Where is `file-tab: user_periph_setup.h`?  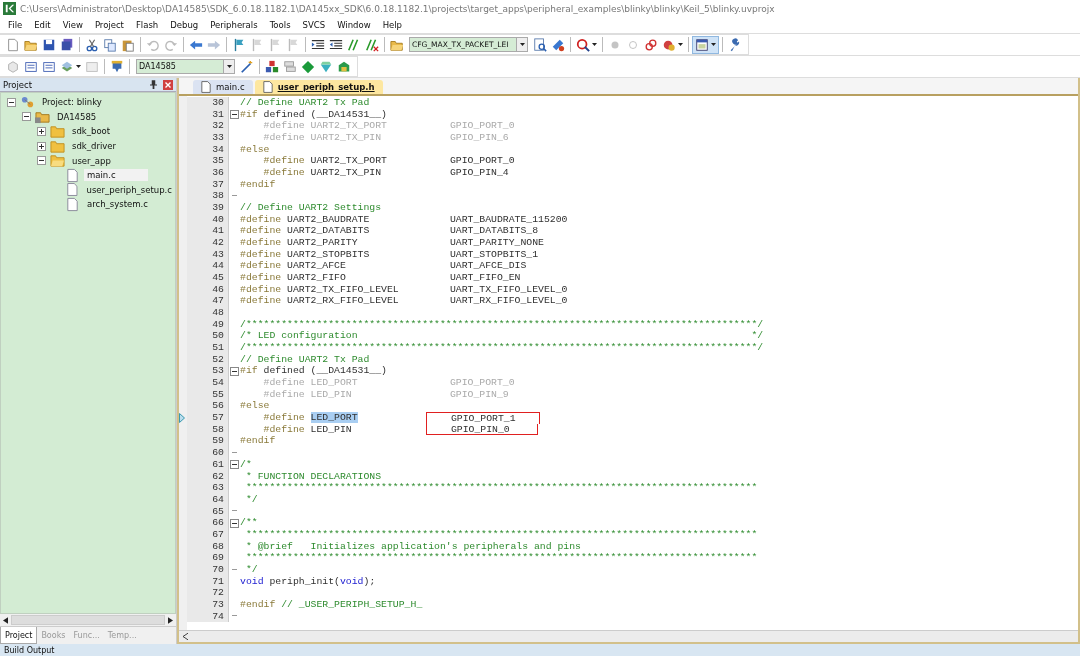 file-tab: user_periph_setup.h is located at coordinates (318, 87).